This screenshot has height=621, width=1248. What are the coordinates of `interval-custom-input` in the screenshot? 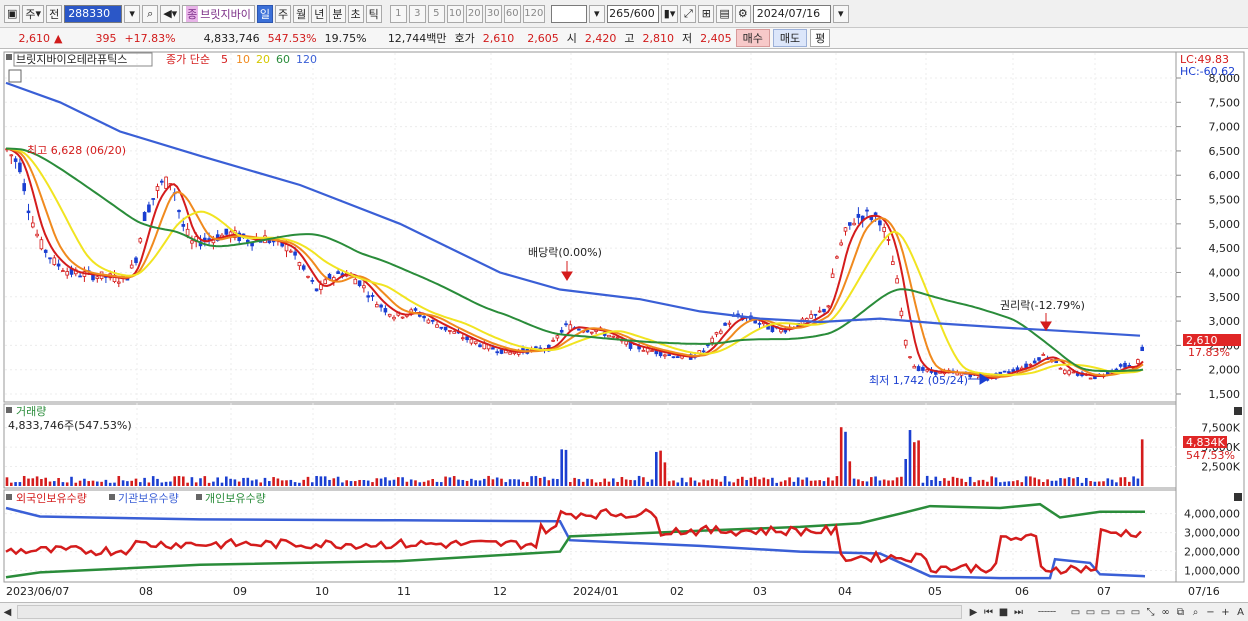 It's located at (568, 13).